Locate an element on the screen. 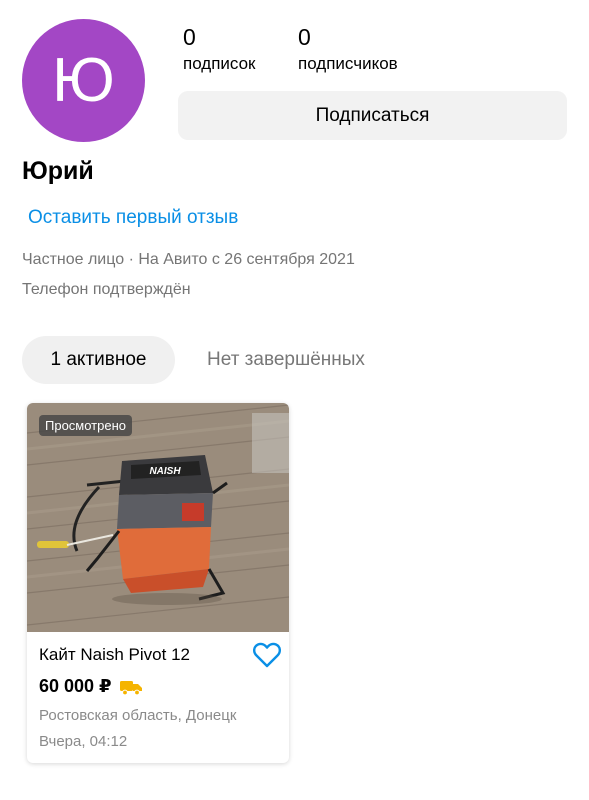  tab-active-listings: 1 активное is located at coordinates (98, 360).